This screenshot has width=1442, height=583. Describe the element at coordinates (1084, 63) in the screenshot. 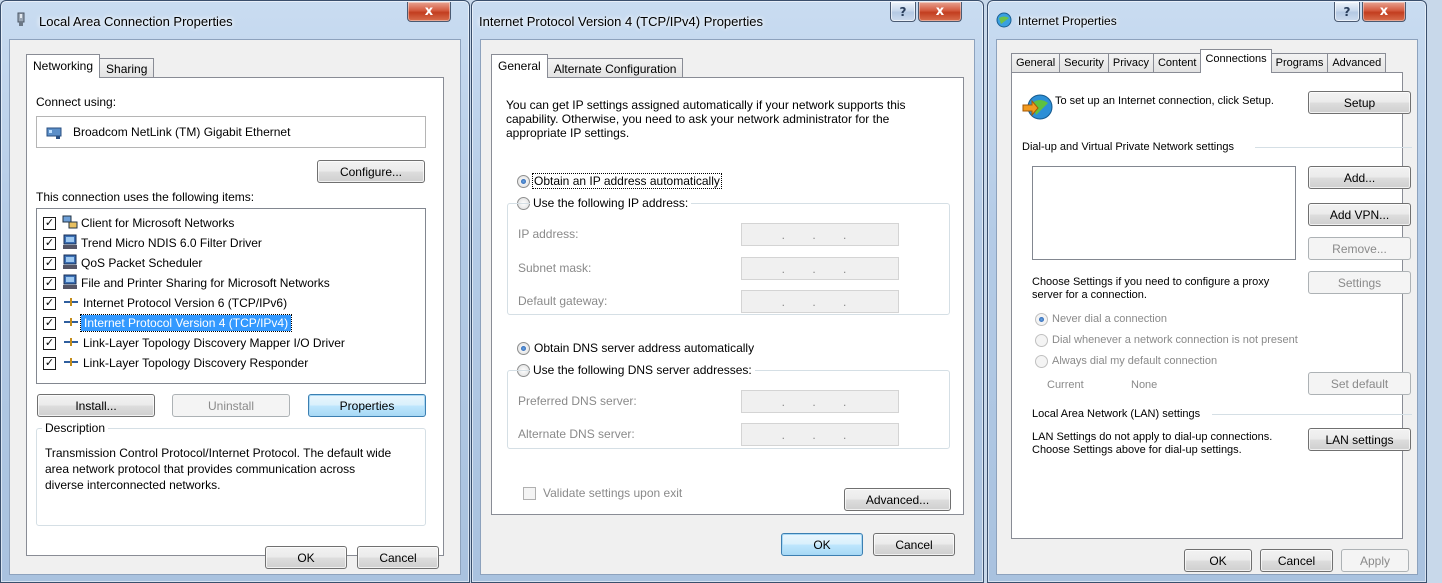

I see `tab-security: Security` at that location.